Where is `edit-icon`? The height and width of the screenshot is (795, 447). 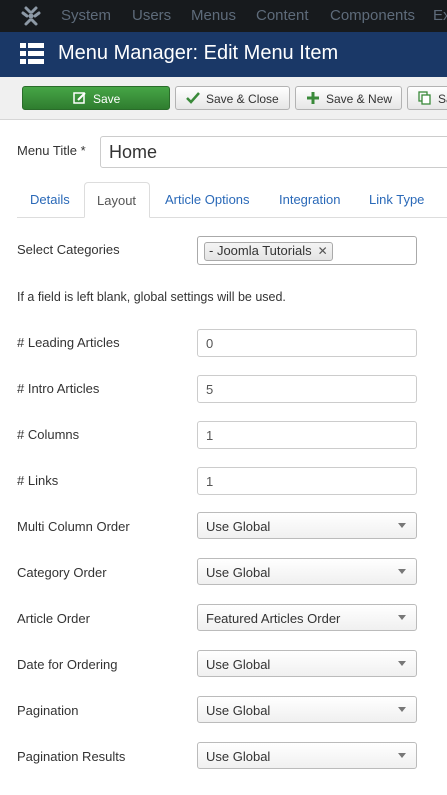 edit-icon is located at coordinates (79, 98).